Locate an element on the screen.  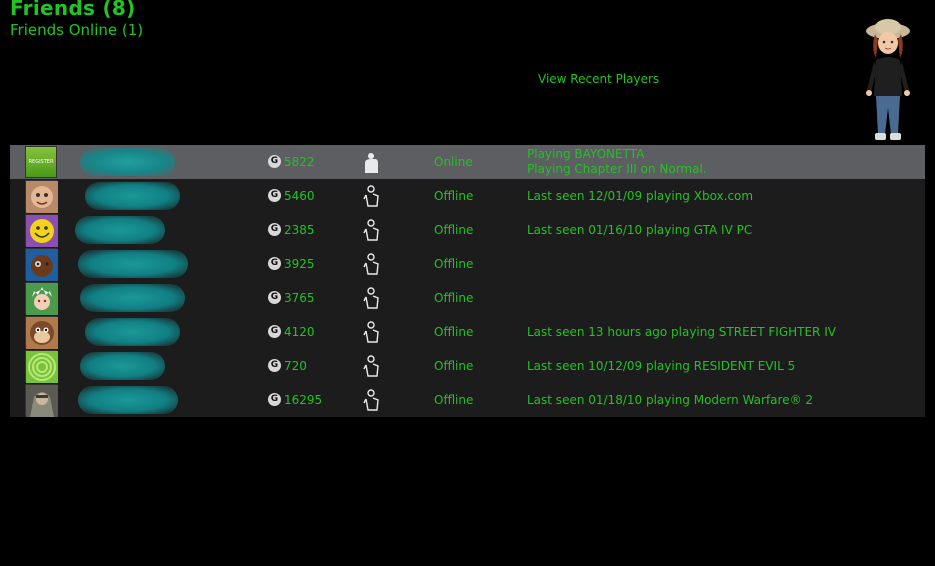
white-hair-face-icon is located at coordinates (42, 299).